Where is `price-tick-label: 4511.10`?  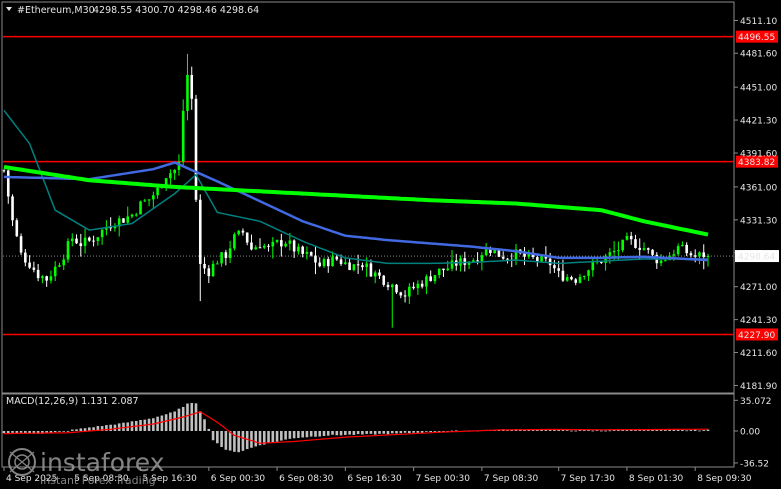 price-tick-label: 4511.10 is located at coordinates (758, 22).